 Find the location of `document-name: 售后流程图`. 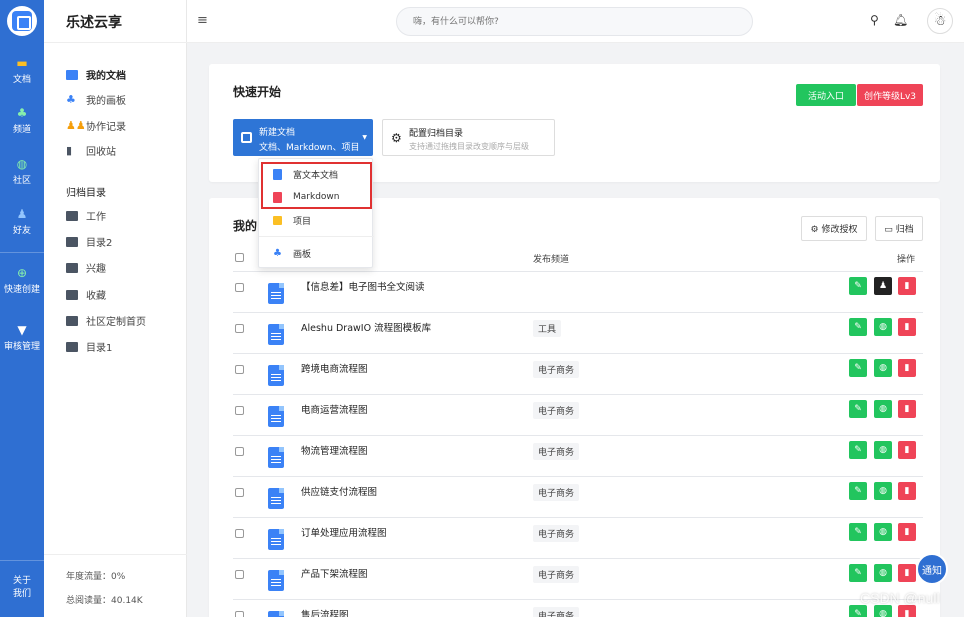

document-name: 售后流程图 is located at coordinates (325, 612).